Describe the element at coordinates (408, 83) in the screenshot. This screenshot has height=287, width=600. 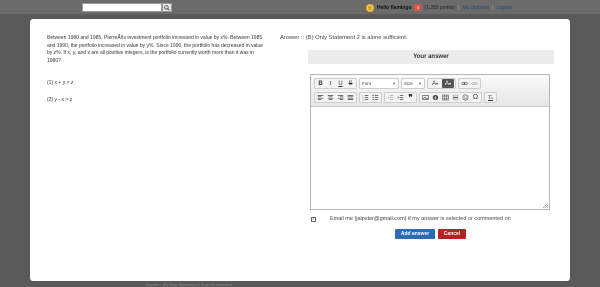
I see `size-dropdown-label: Size` at that location.